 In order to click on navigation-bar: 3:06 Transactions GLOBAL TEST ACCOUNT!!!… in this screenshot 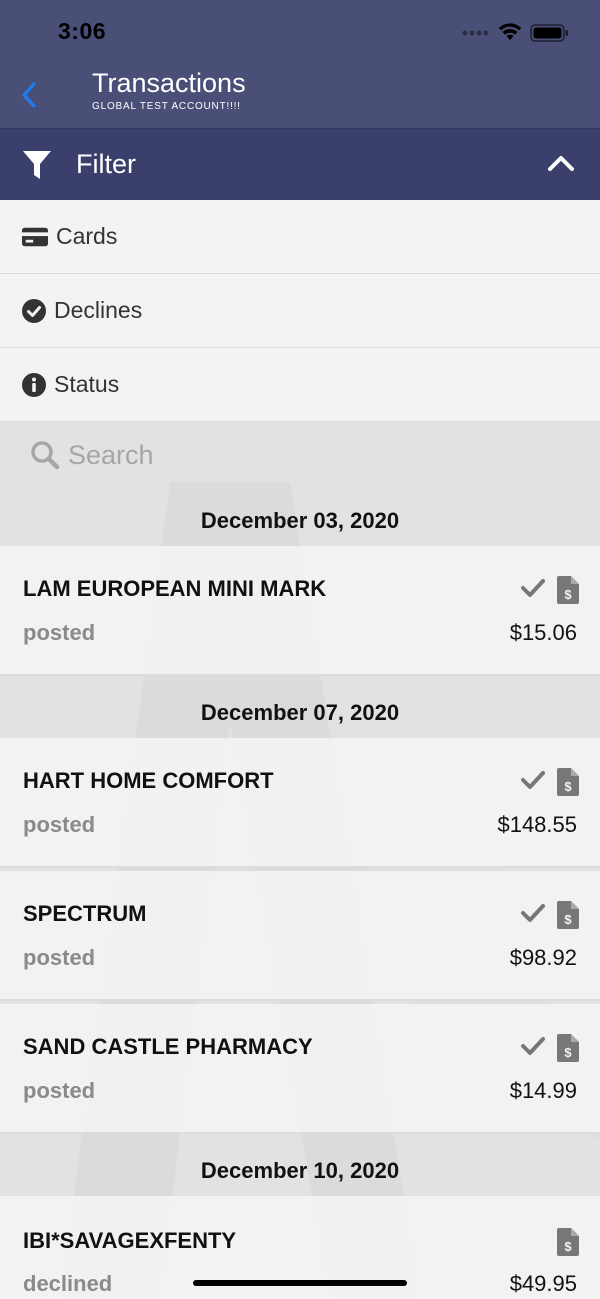, I will do `click(300, 64)`.